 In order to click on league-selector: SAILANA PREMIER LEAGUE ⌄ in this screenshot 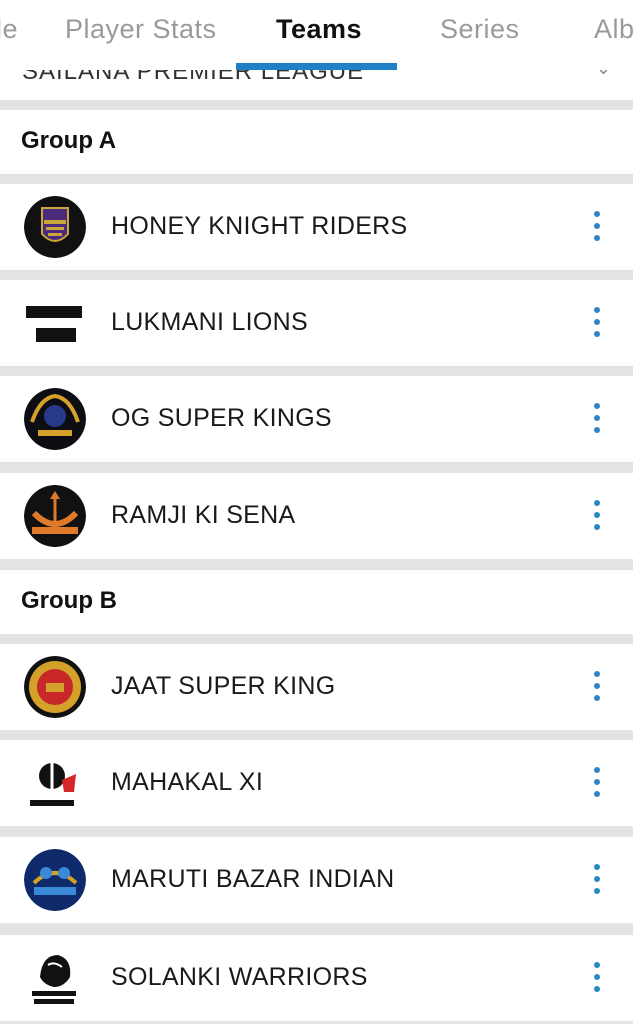, I will do `click(316, 85)`.